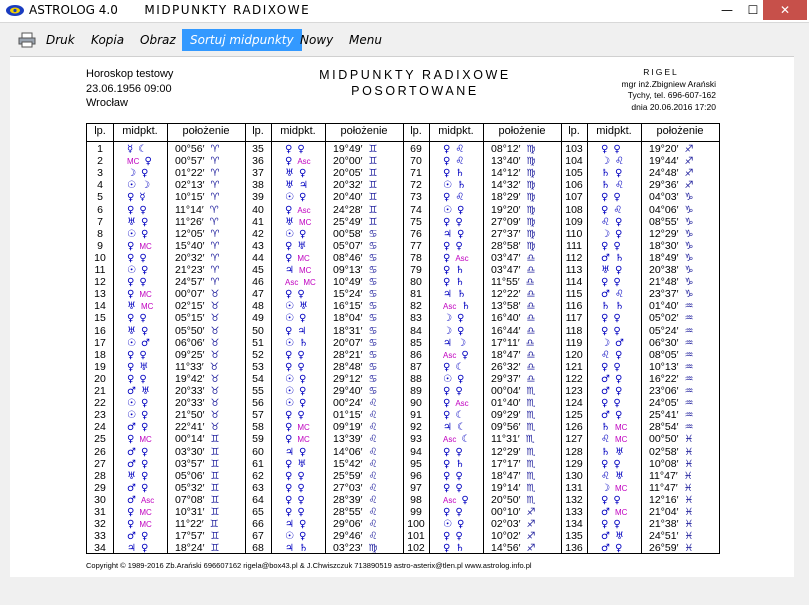 Image resolution: width=809 pixels, height=605 pixels. What do you see at coordinates (612, 185) in the screenshot?
I see `midpoint-pair: ♄ ♌` at bounding box center [612, 185].